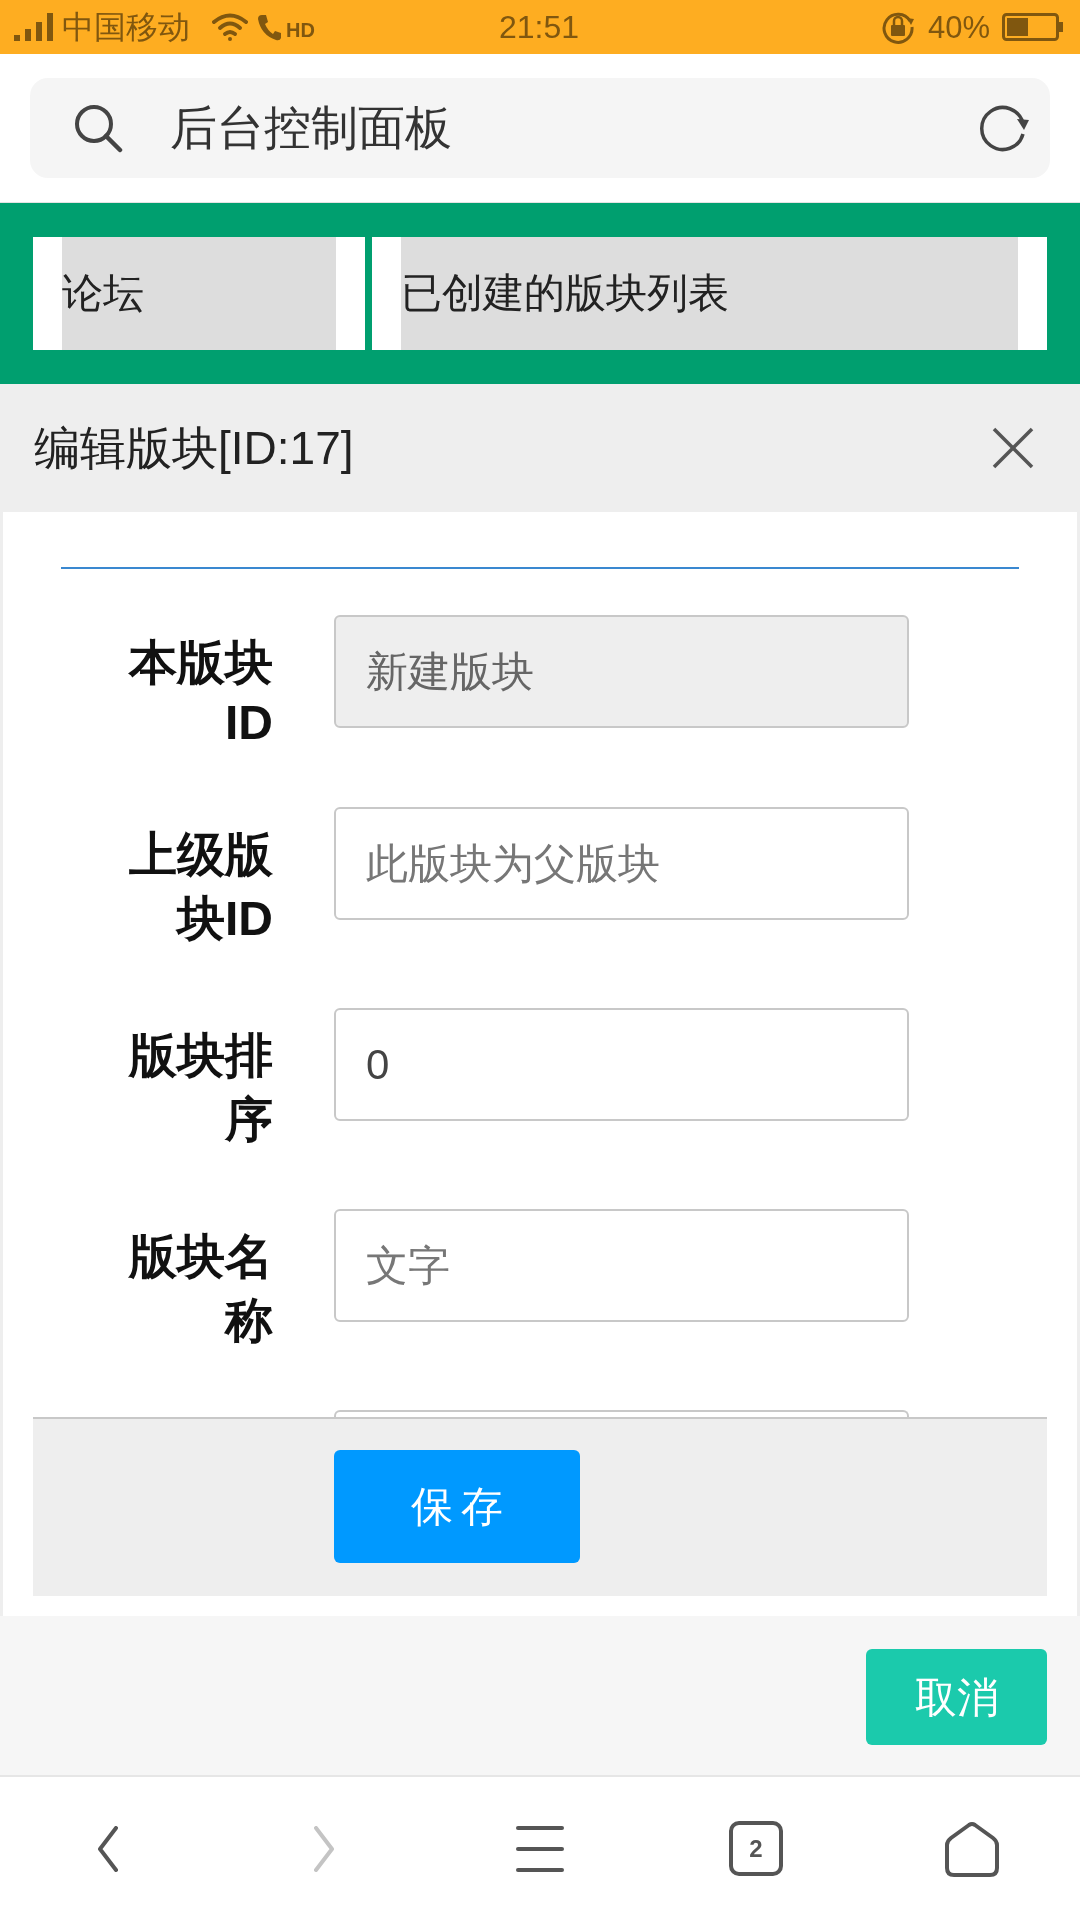 The width and height of the screenshot is (1080, 1920). Describe the element at coordinates (621, 1064) in the screenshot. I see `input-field: 0` at that location.